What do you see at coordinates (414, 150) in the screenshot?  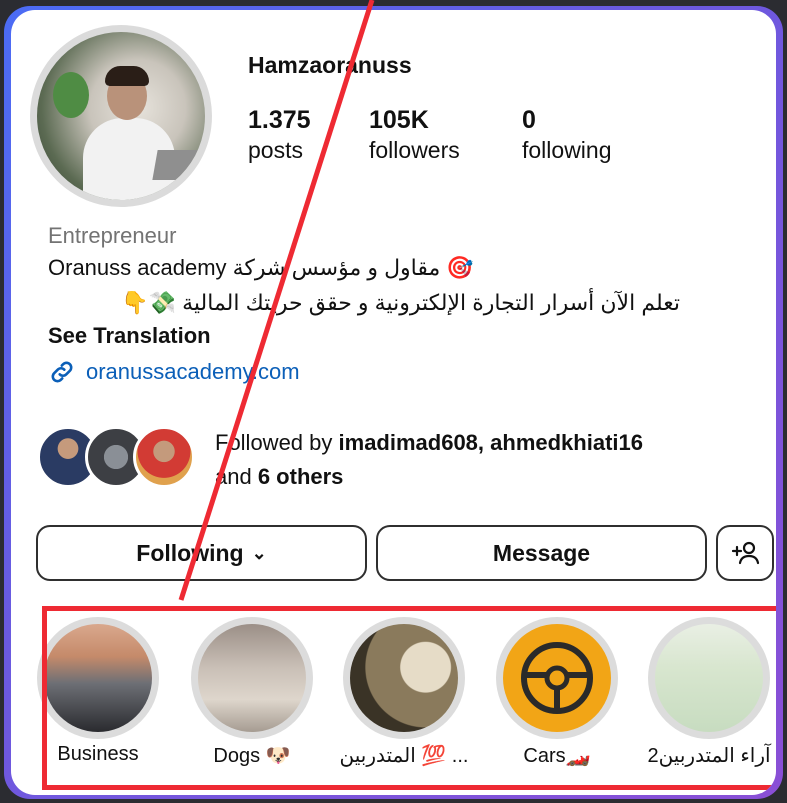 I see `stat-followers-label: followers` at bounding box center [414, 150].